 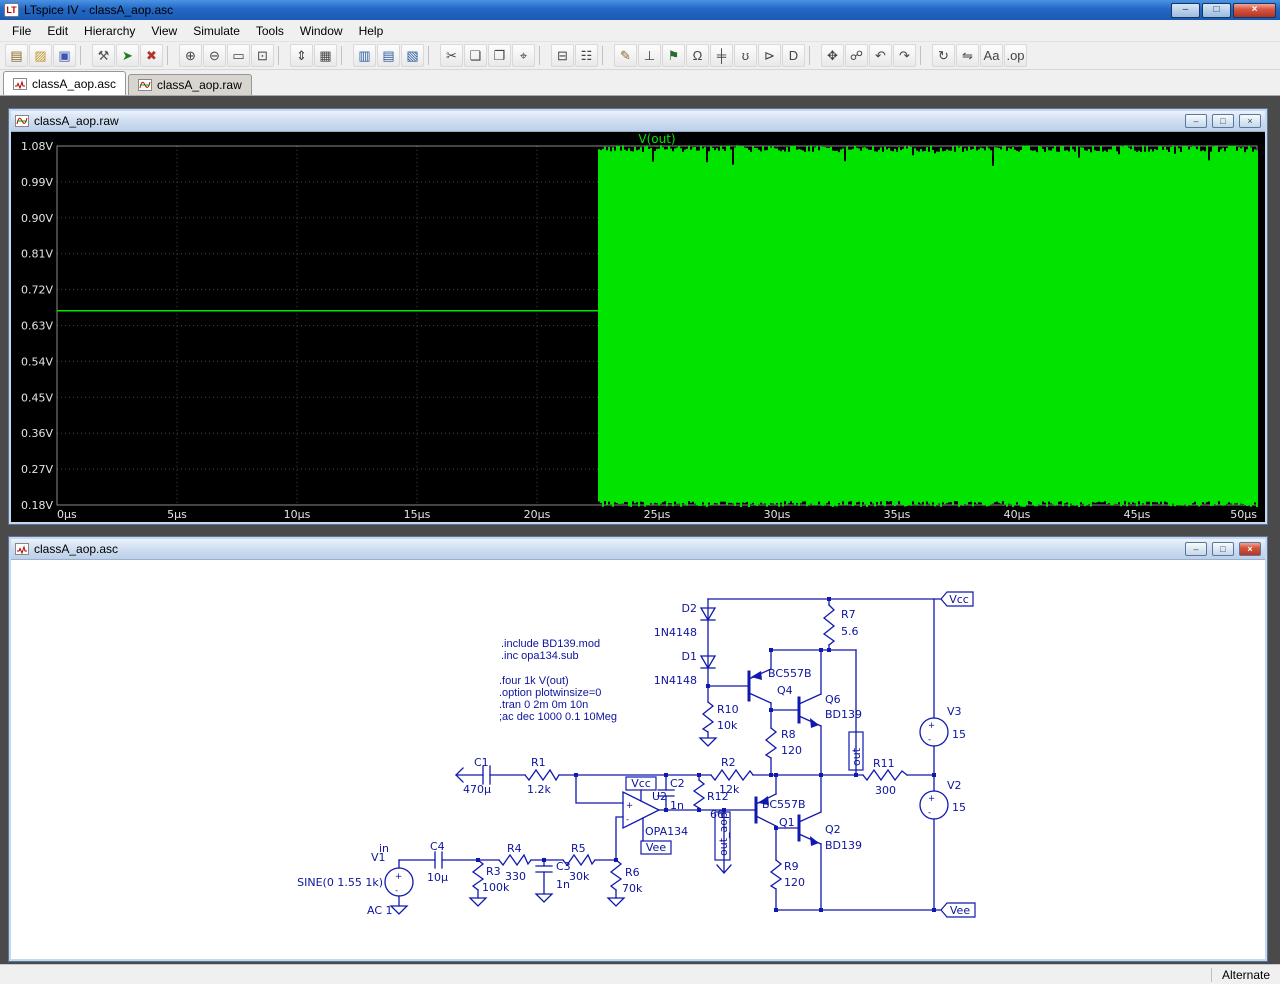 I want to click on component-q6: Q6 BD139, so click(x=829, y=710).